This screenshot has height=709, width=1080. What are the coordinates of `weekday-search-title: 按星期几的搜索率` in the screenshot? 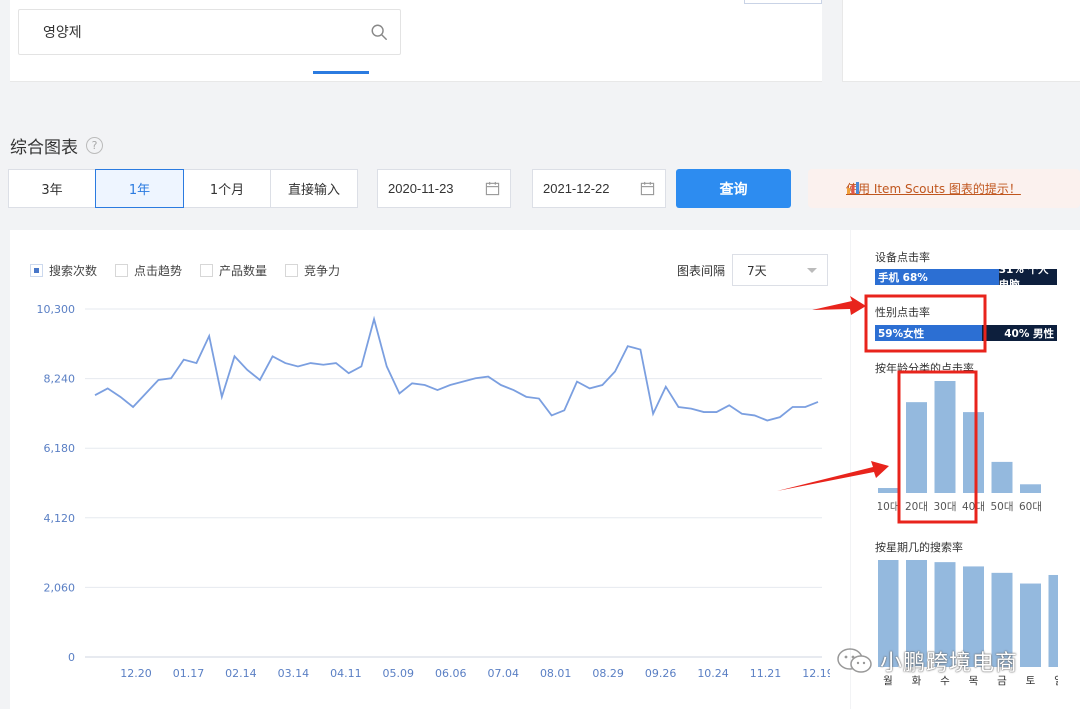 It's located at (919, 547).